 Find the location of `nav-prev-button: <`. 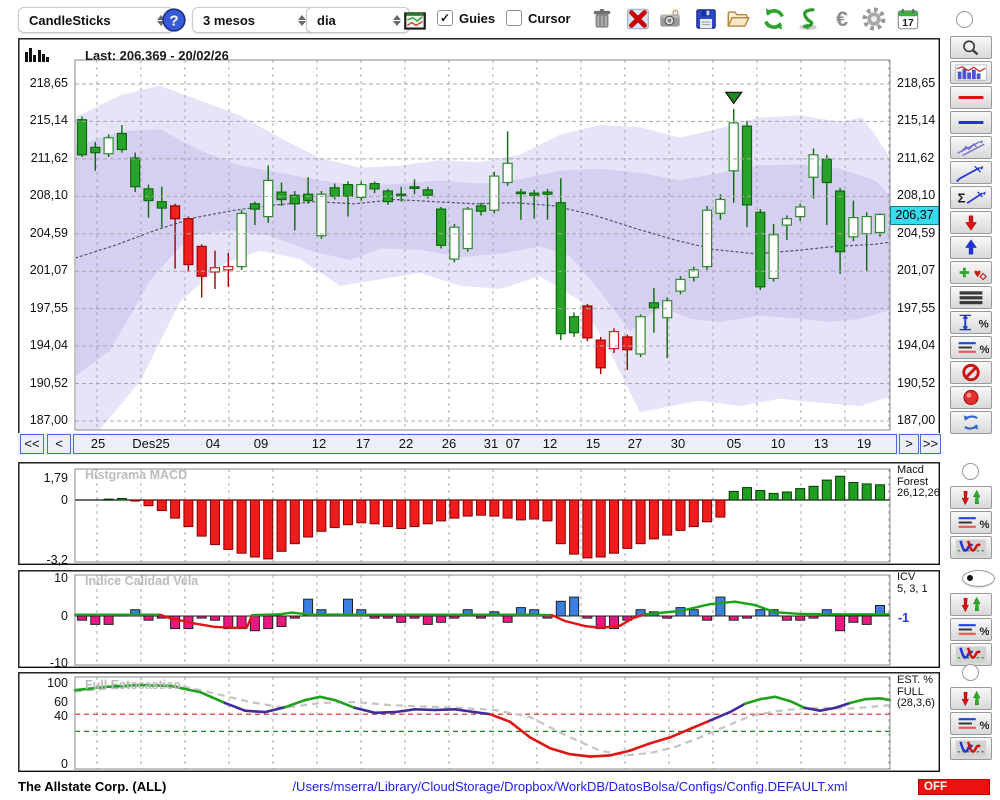

nav-prev-button: < is located at coordinates (59, 444).